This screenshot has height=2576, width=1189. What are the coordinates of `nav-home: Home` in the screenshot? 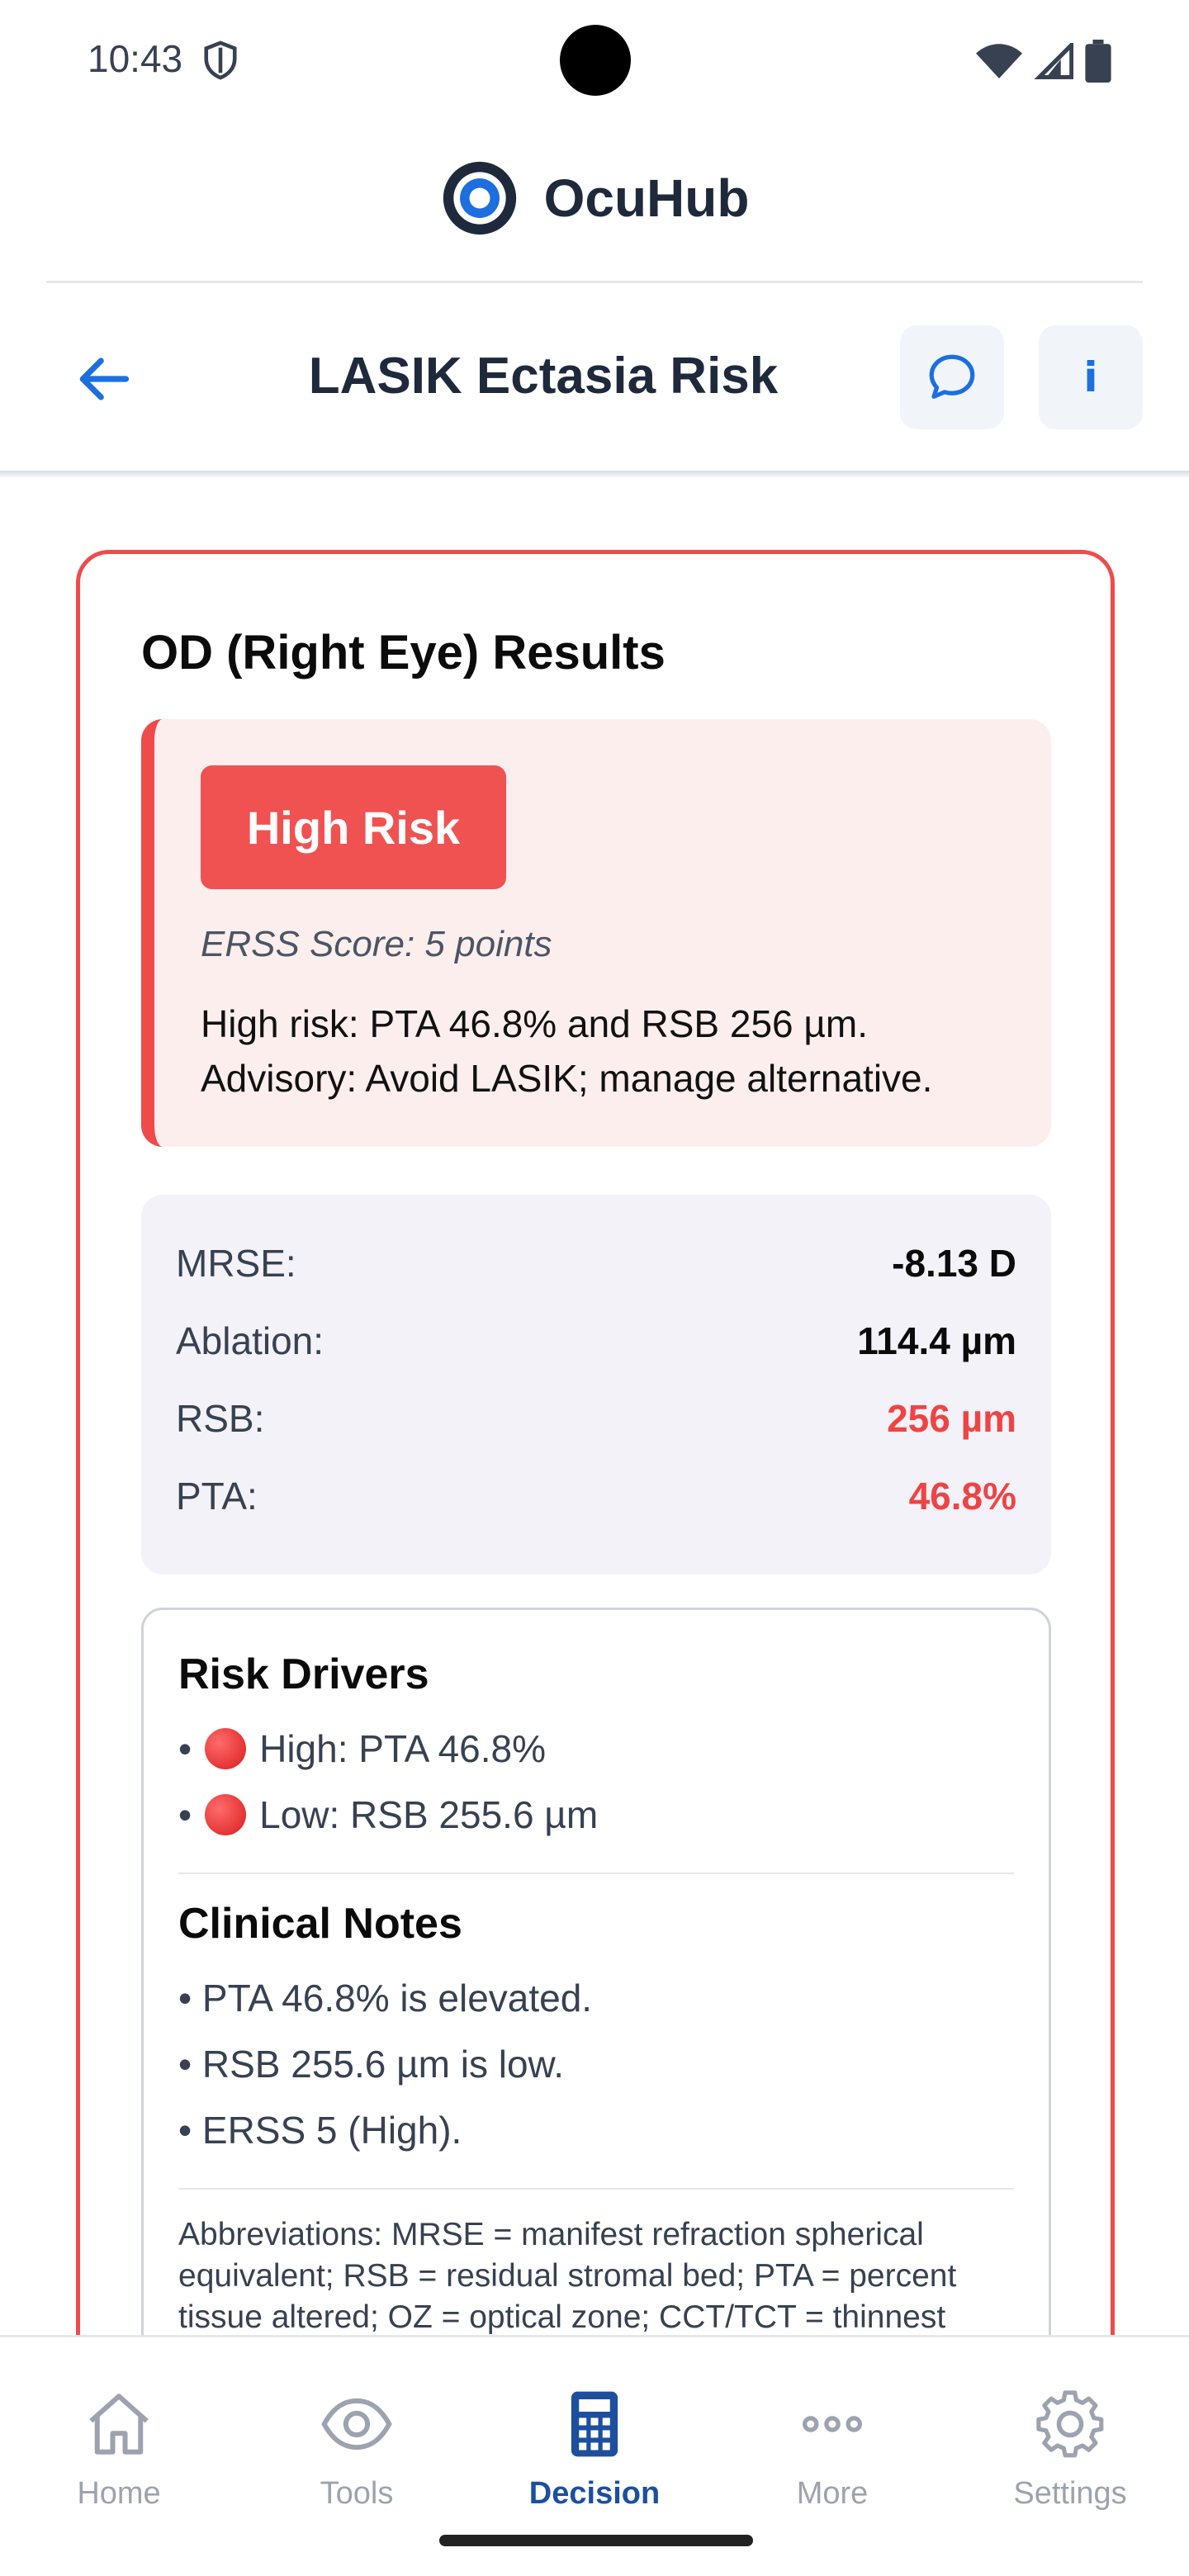 It's located at (119, 2453).